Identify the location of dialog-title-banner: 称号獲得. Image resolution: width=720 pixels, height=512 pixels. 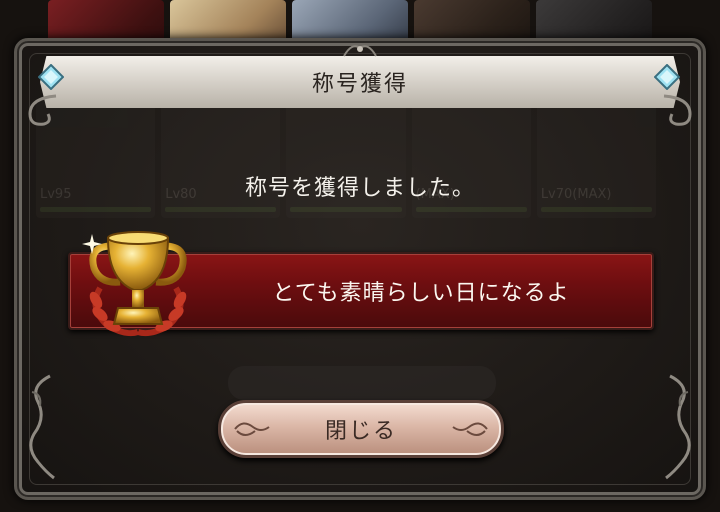
(360, 82).